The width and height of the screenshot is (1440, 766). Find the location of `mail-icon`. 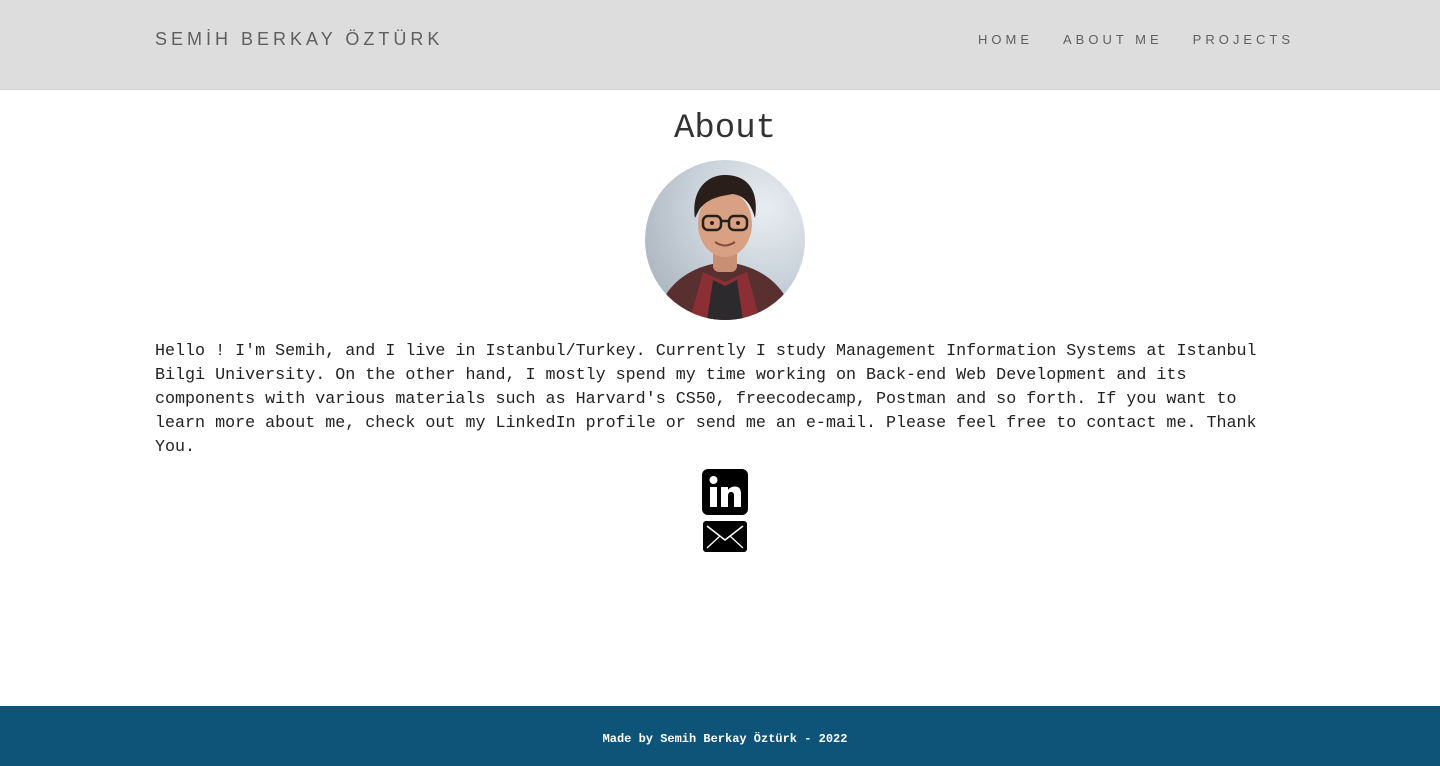

mail-icon is located at coordinates (725, 536).